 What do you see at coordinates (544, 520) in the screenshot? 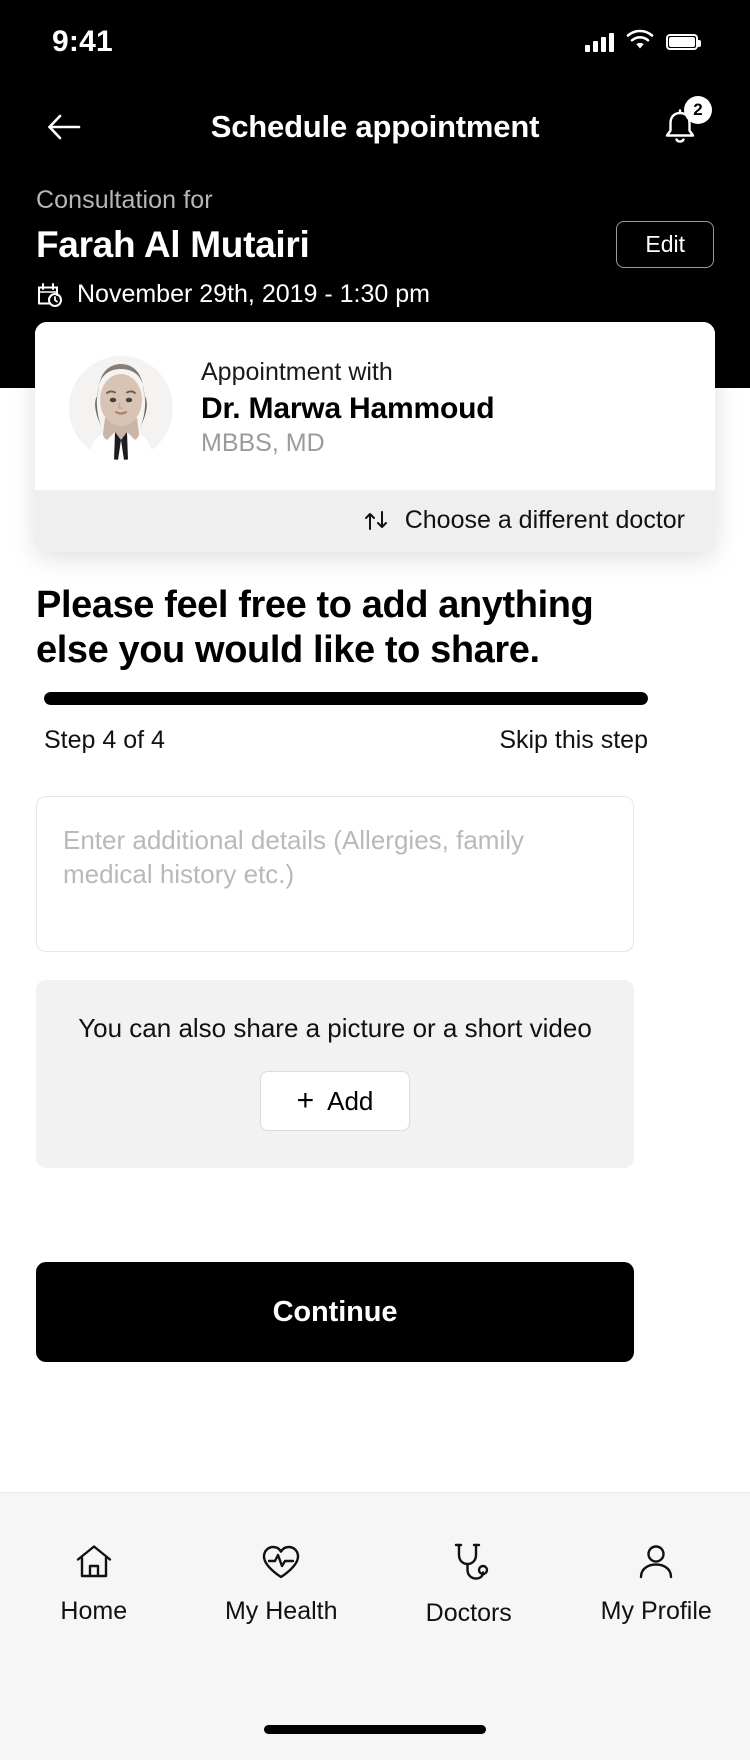
I see `choose-different-doctor-label: Choose a different doctor` at bounding box center [544, 520].